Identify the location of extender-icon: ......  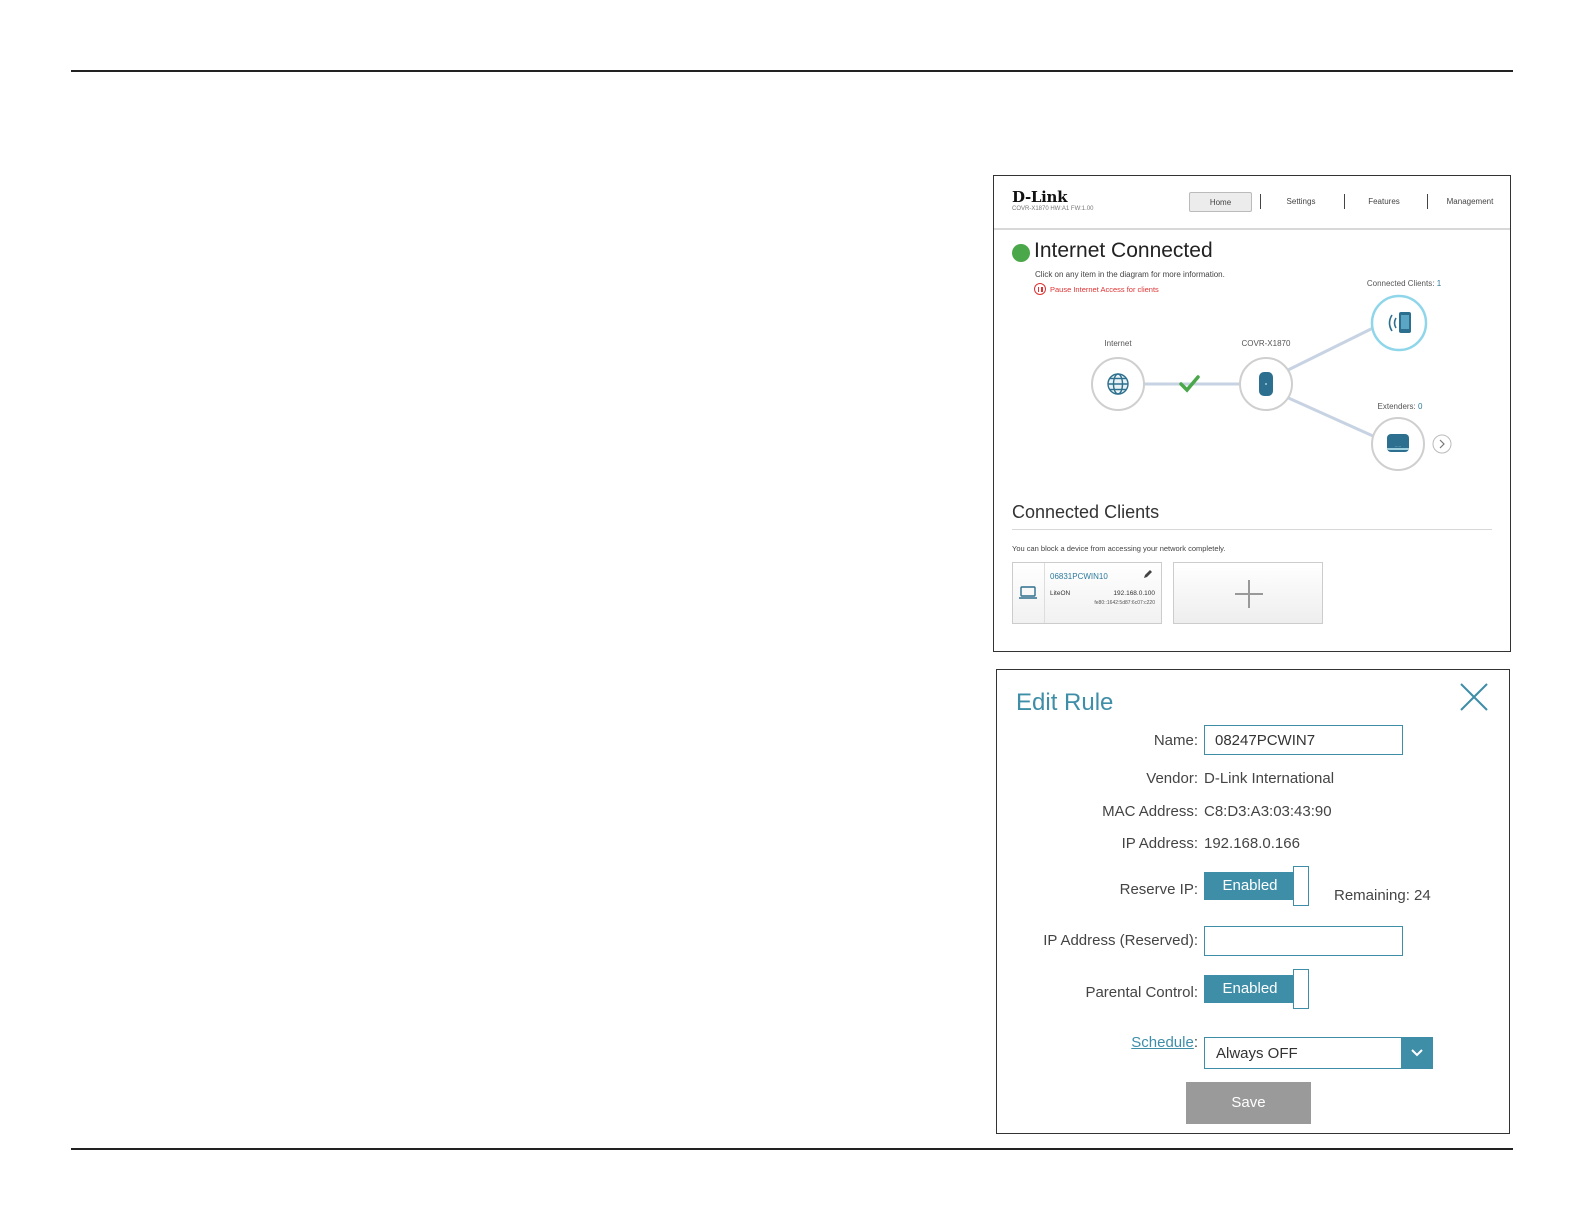
(1398, 443).